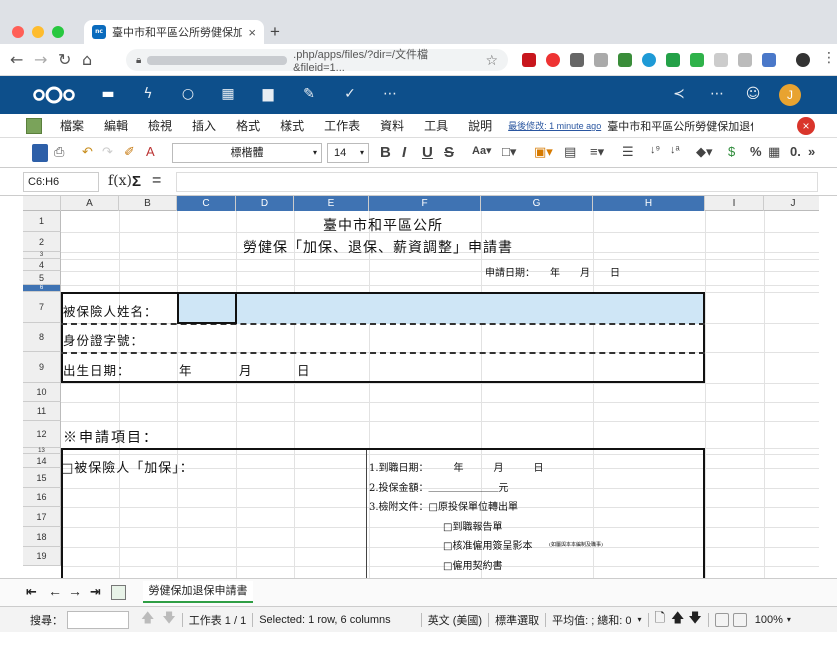 The width and height of the screenshot is (837, 657). I want to click on ublock-extension-icon, so click(529, 60).